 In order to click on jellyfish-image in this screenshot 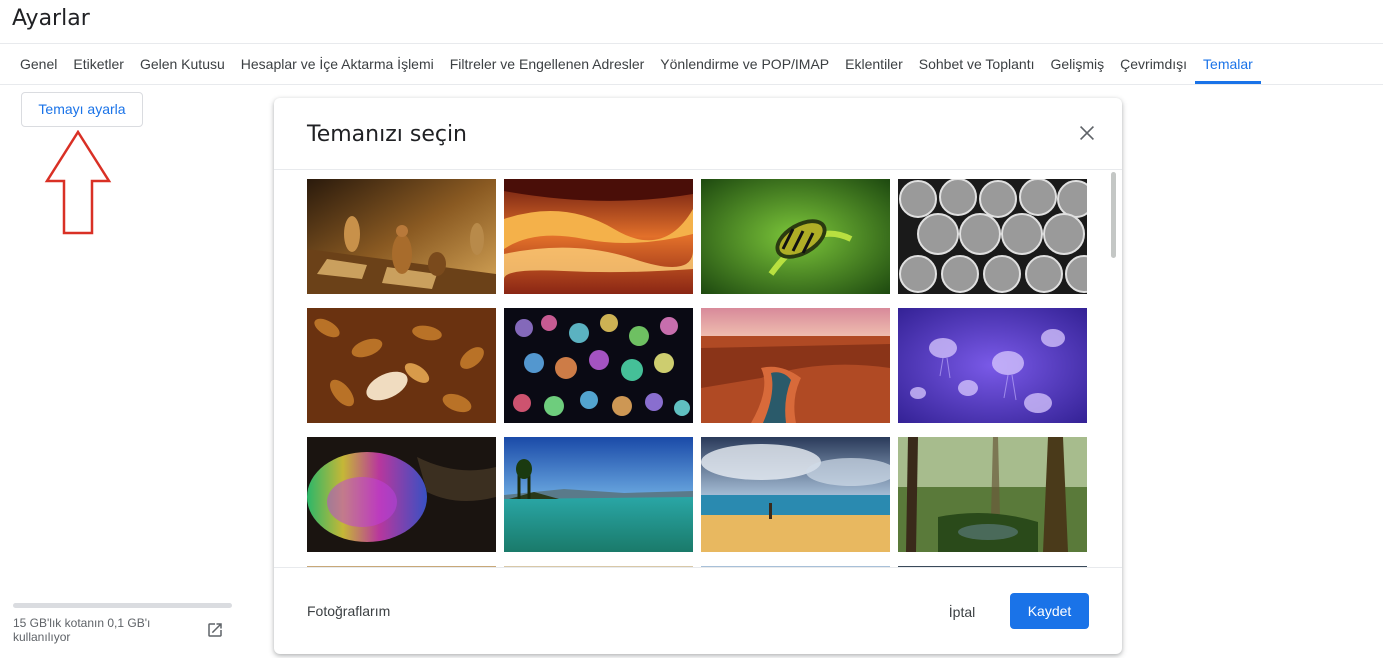, I will do `click(992, 365)`.